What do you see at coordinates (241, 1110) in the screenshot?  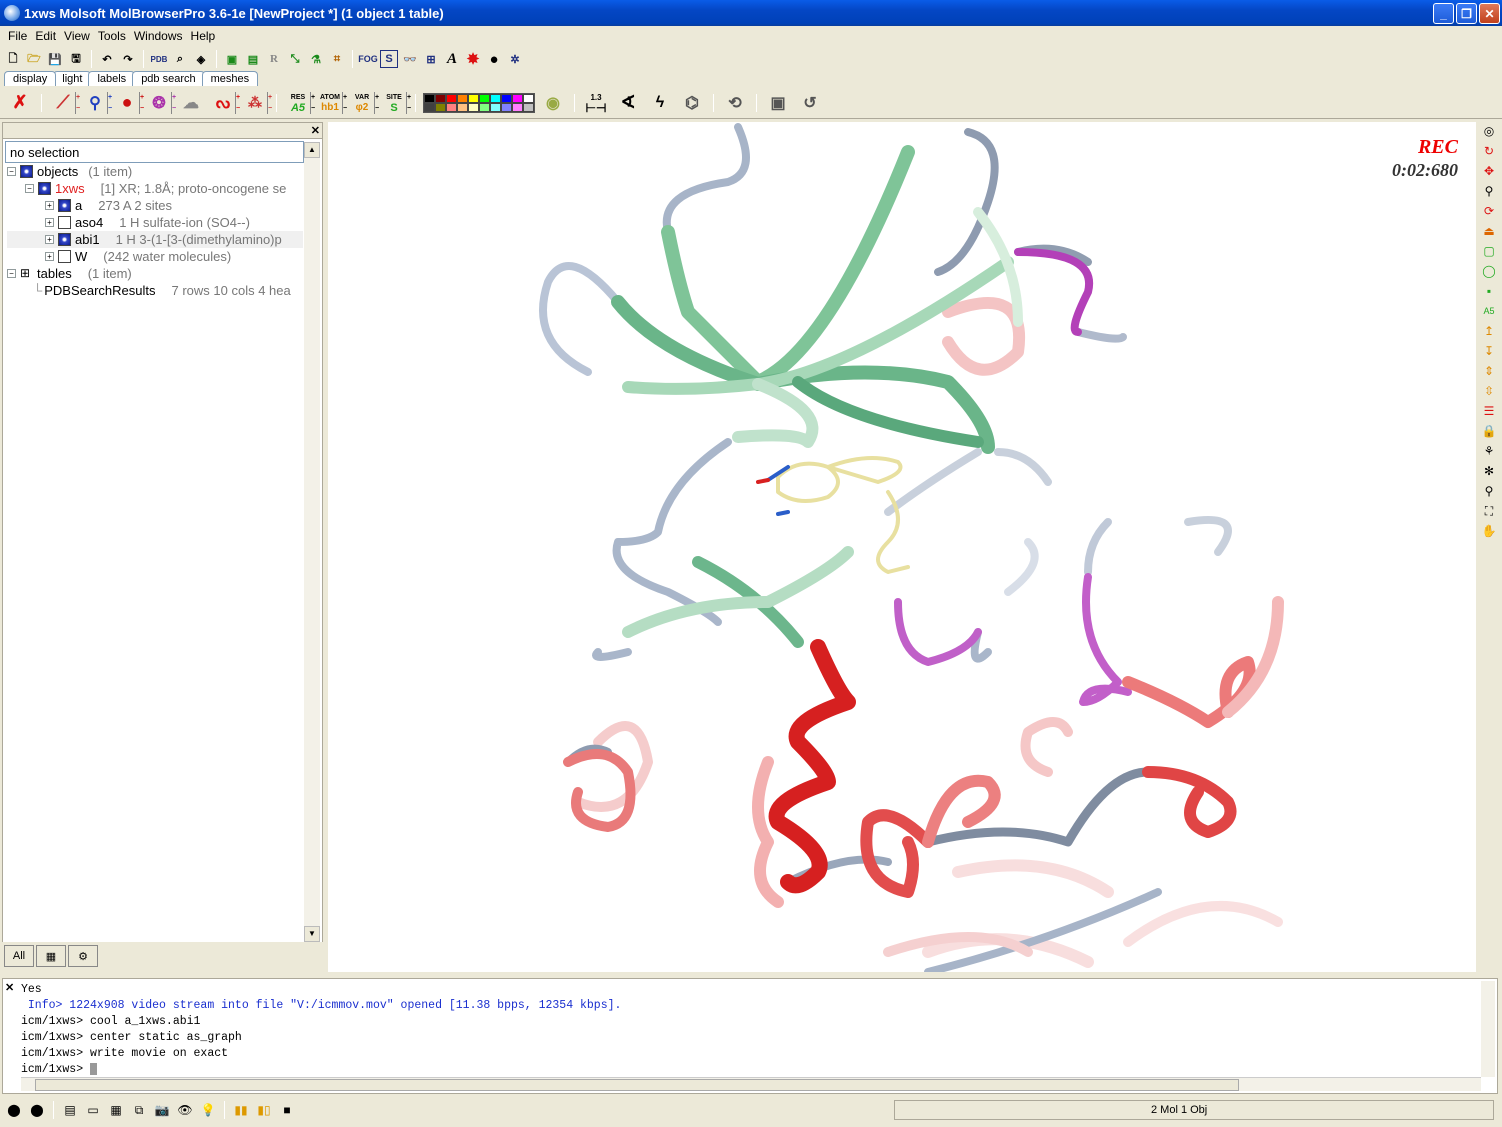 I see `bar-chart-icon: ▮▮` at bounding box center [241, 1110].